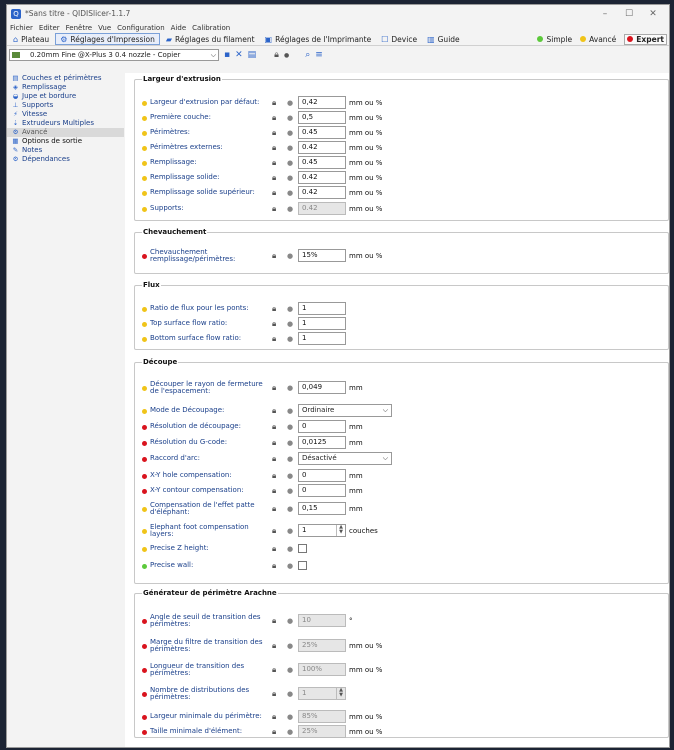  Describe the element at coordinates (210, 39) in the screenshot. I see `tab-filament-settings: ▰ Réglages du filament` at that location.